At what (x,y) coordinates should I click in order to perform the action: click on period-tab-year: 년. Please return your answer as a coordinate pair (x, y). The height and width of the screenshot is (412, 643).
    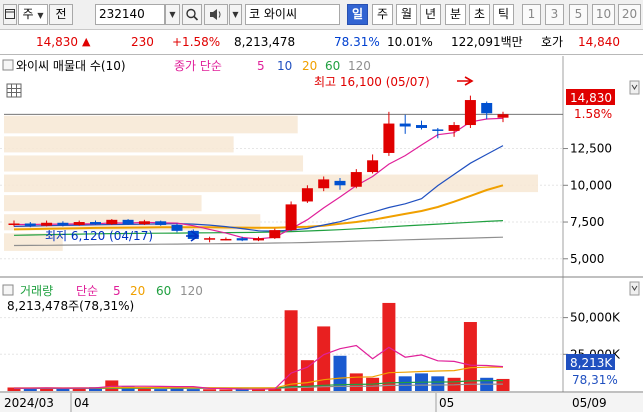
    Looking at the image, I should click on (430, 14).